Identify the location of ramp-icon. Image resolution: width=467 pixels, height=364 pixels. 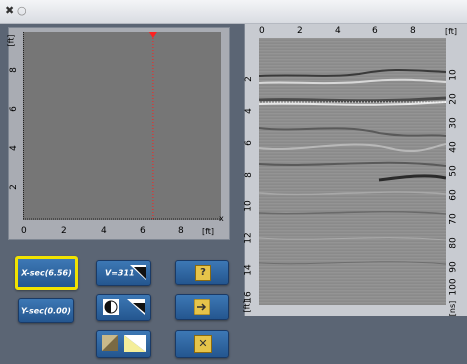
(135, 343).